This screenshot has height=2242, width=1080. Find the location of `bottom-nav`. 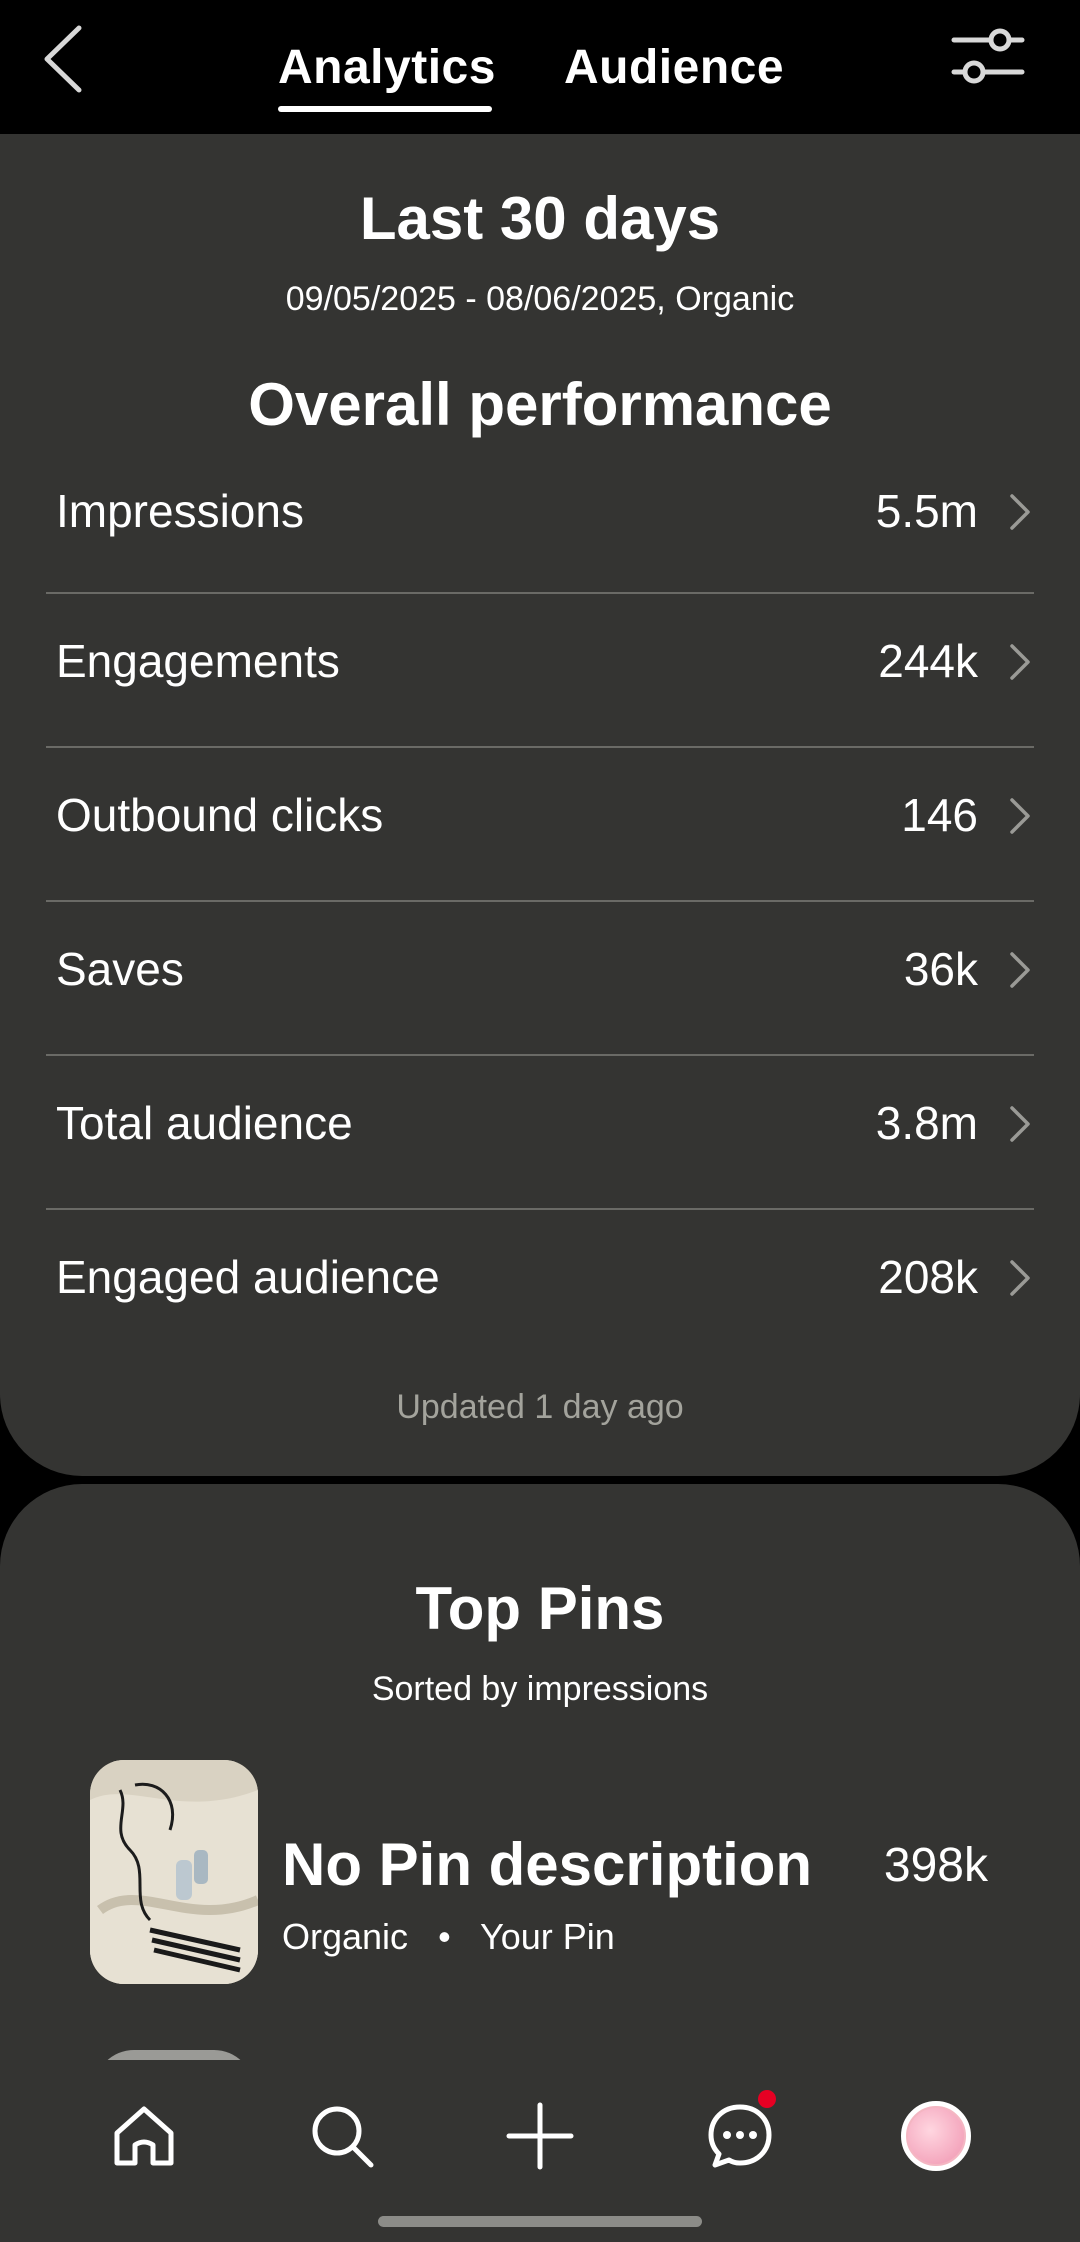

bottom-nav is located at coordinates (540, 2131).